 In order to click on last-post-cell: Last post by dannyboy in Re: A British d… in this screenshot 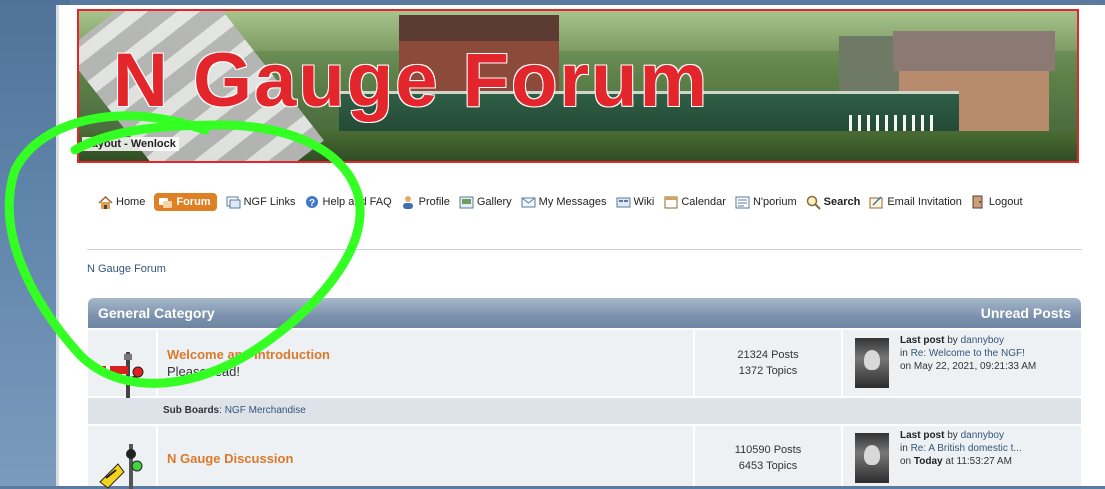, I will do `click(962, 456)`.